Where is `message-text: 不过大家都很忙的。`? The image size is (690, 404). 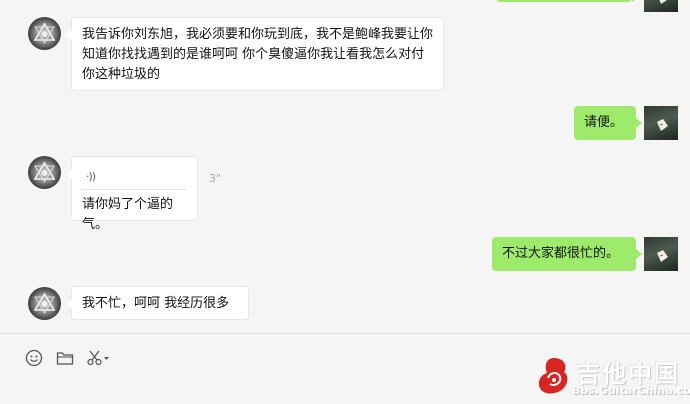
message-text: 不过大家都很忙的。 is located at coordinates (561, 253).